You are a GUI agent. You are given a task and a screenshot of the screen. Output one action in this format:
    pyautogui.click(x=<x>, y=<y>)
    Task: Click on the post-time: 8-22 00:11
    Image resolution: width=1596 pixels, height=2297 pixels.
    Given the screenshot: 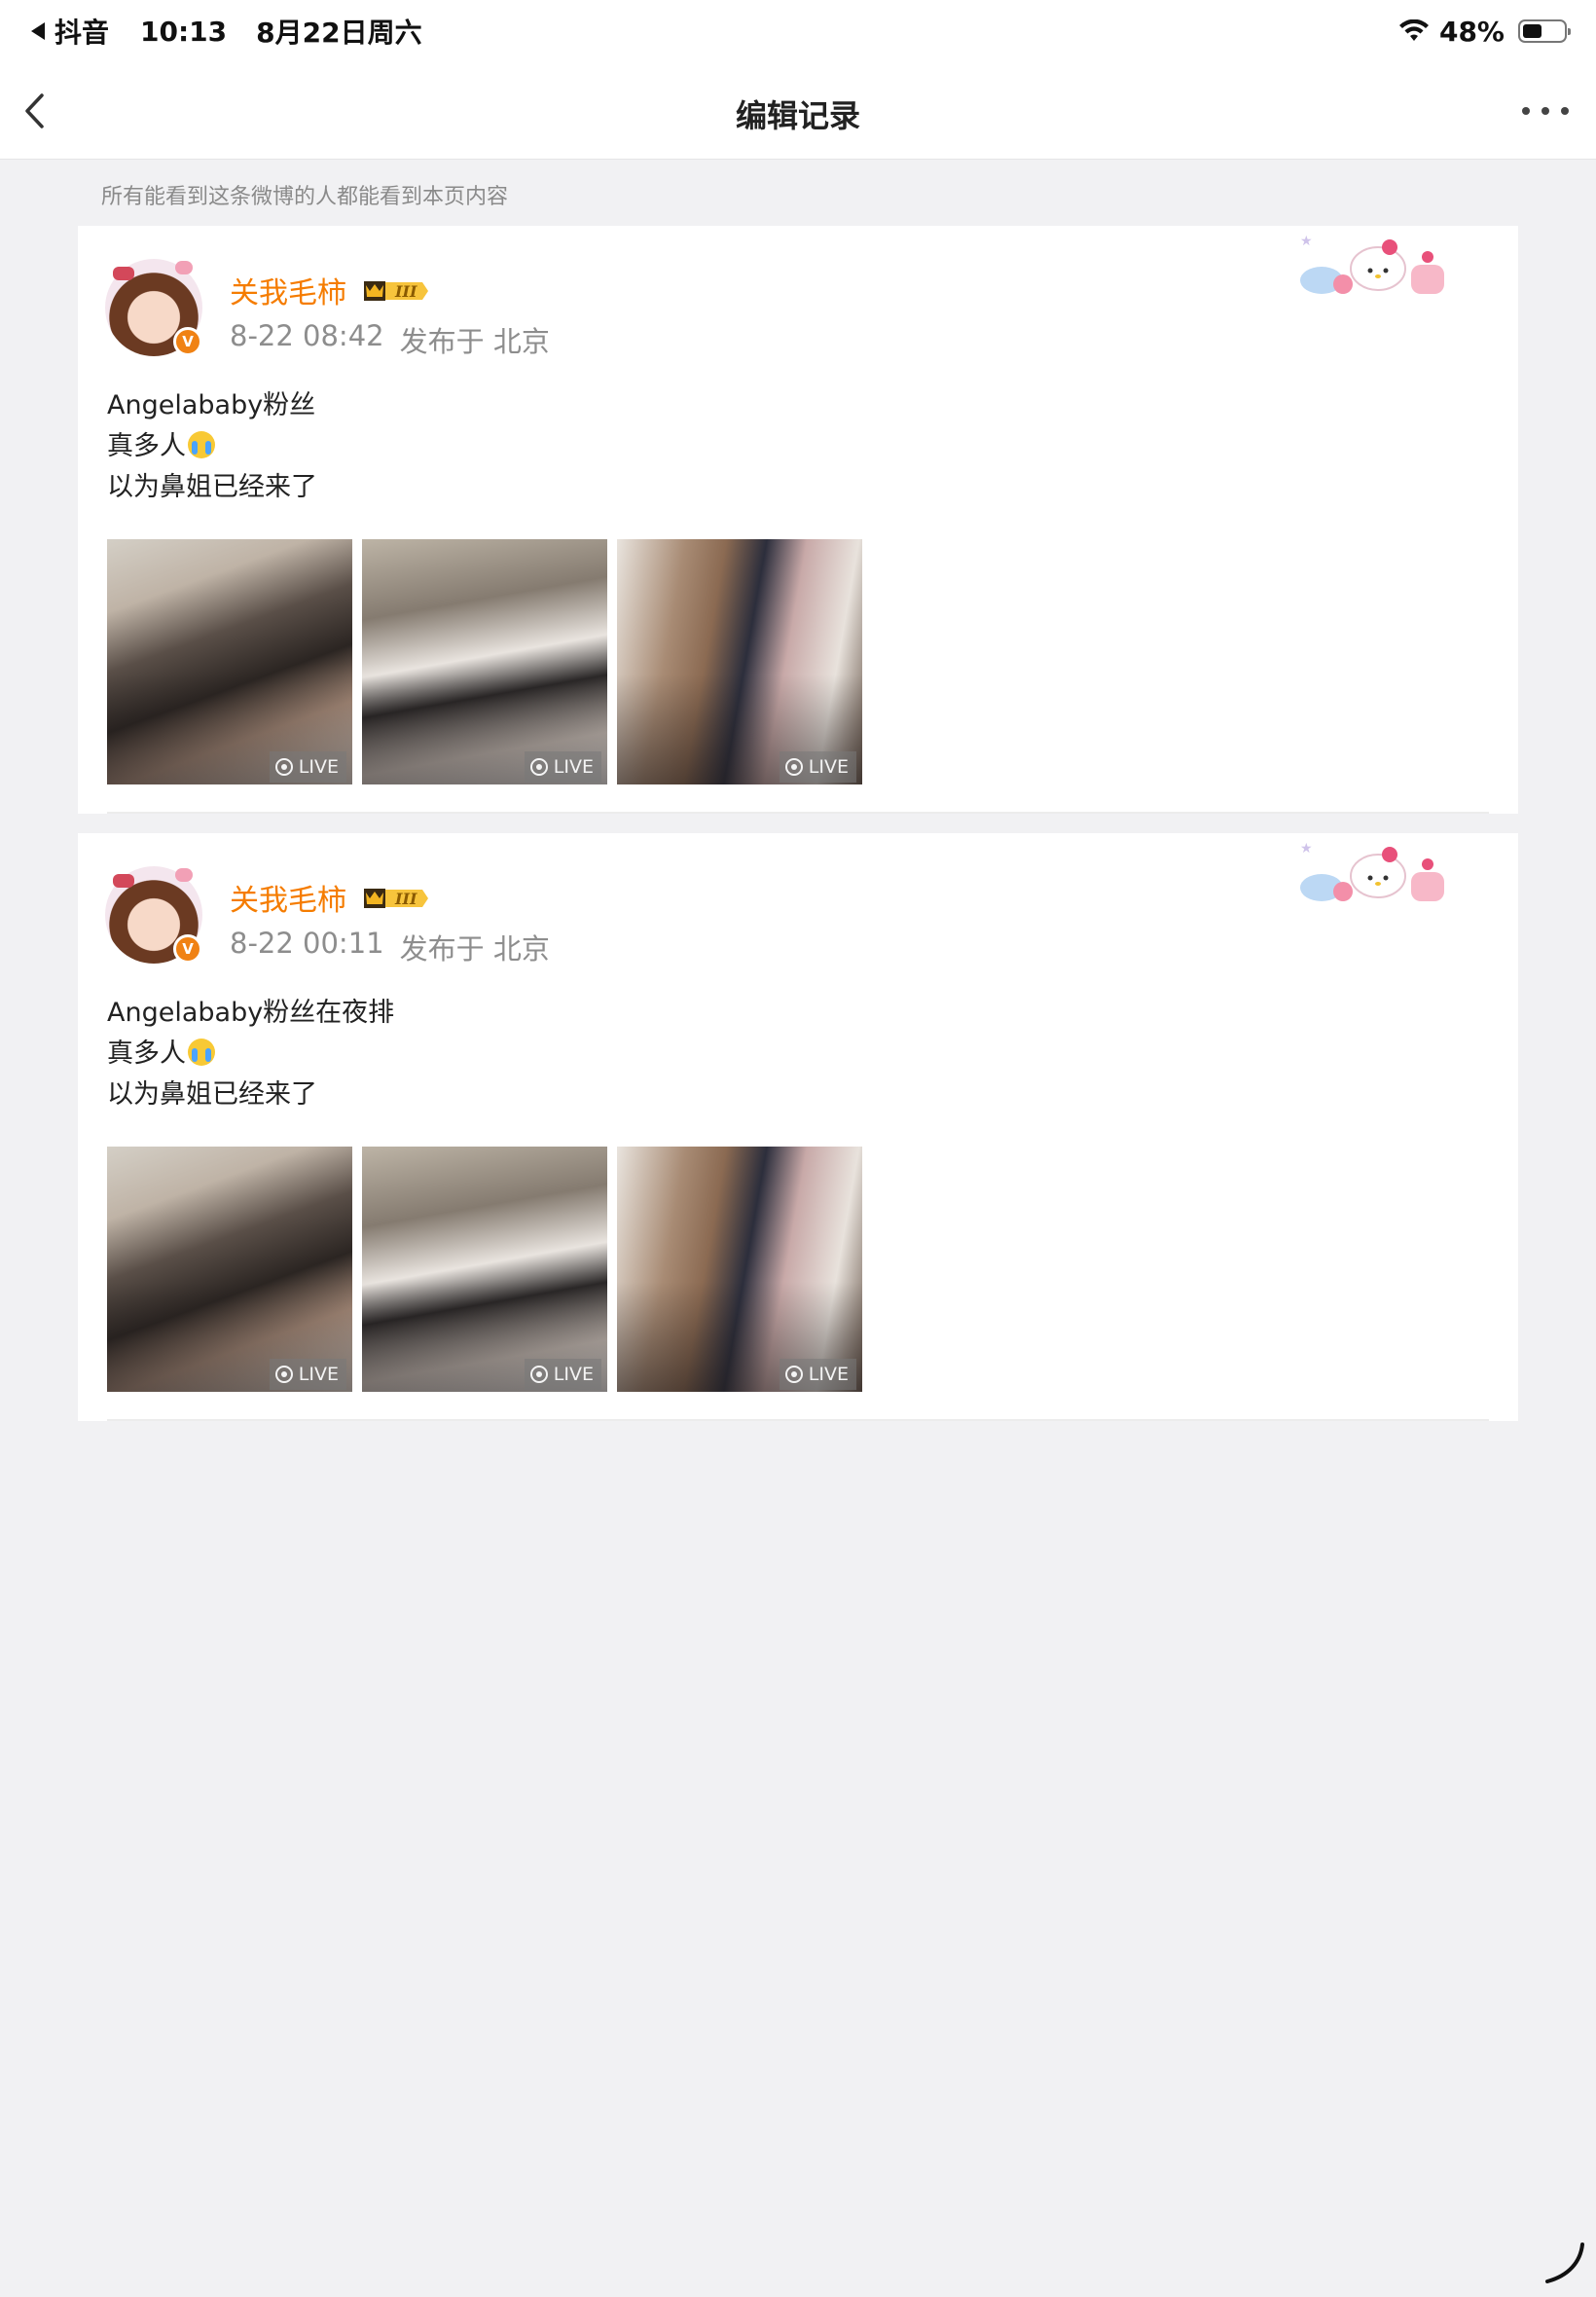 What is the action you would take?
    pyautogui.click(x=307, y=943)
    